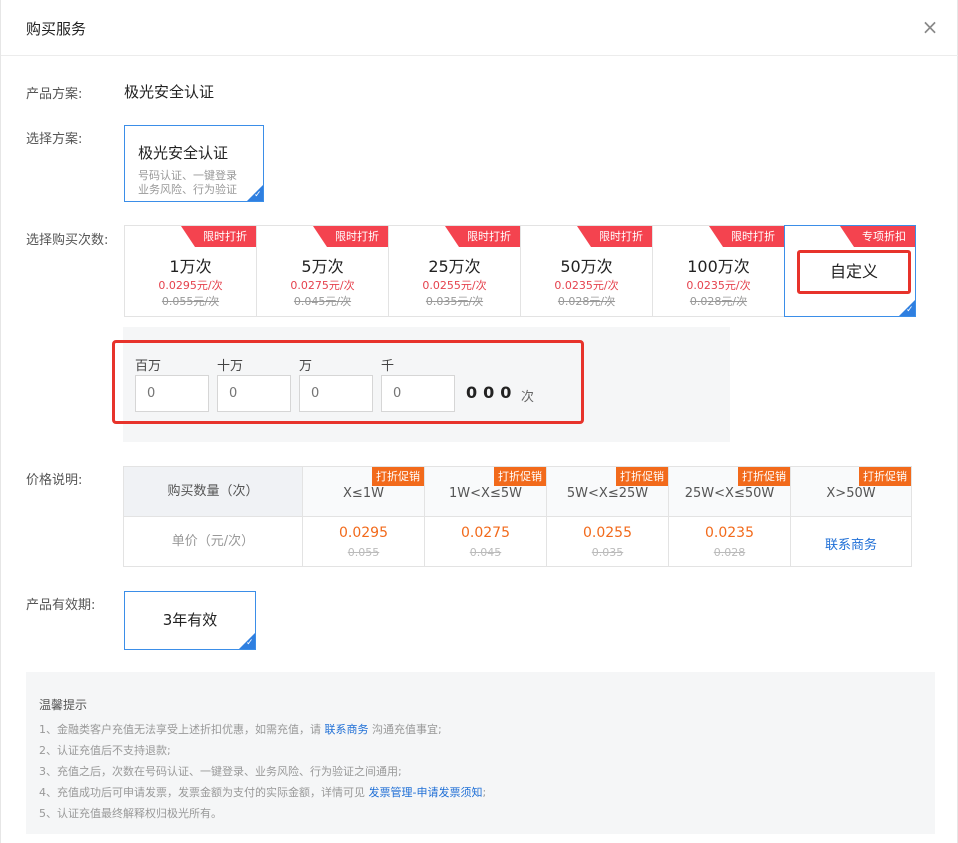  Describe the element at coordinates (56, 29) in the screenshot. I see `dialog-title: 购买服务` at that location.